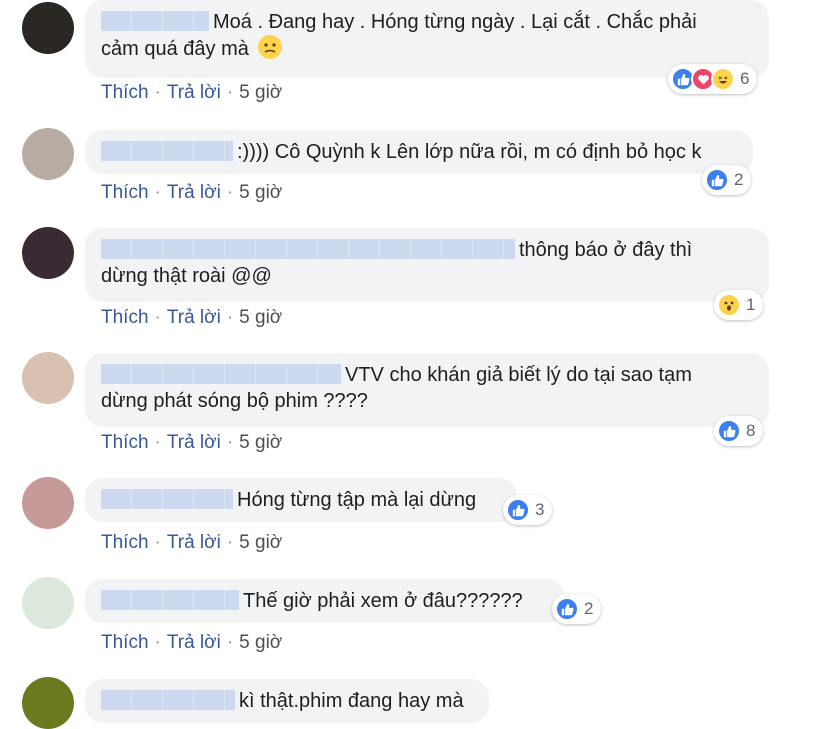 The width and height of the screenshot is (826, 729). Describe the element at coordinates (751, 430) in the screenshot. I see `reaction-count: 8` at that location.